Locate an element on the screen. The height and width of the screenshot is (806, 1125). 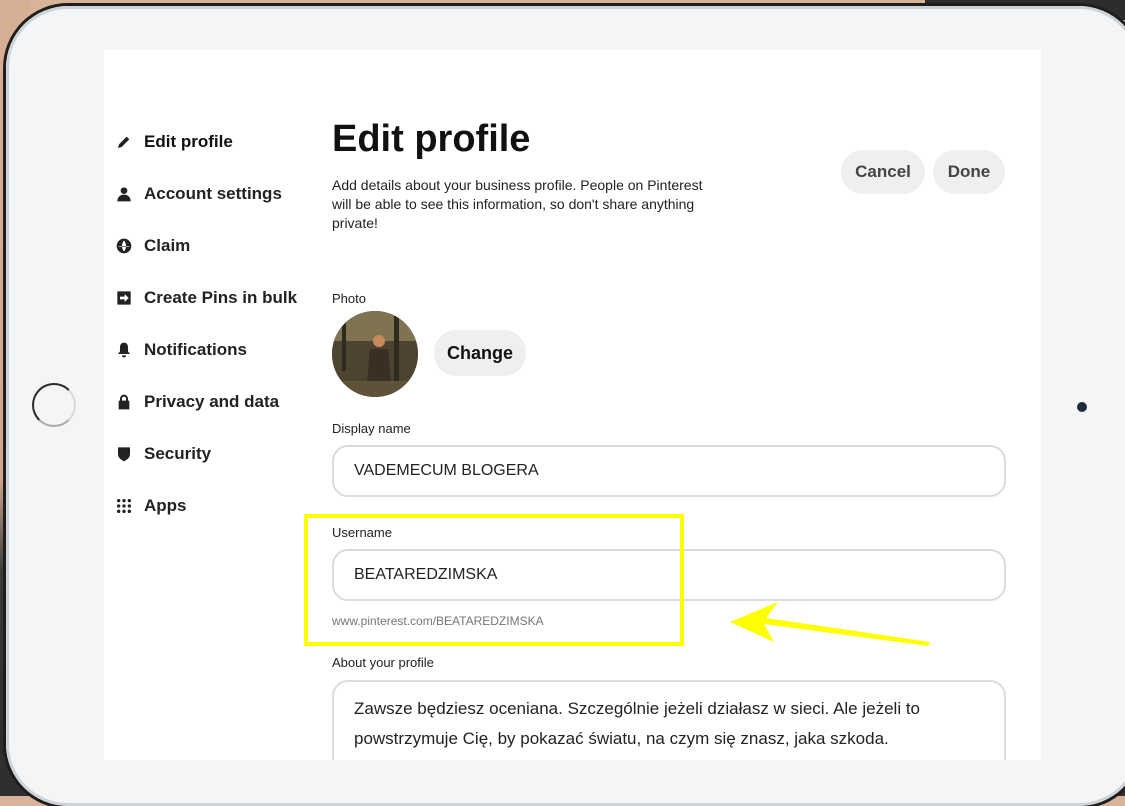
photo-label: Photo is located at coordinates (349, 298).